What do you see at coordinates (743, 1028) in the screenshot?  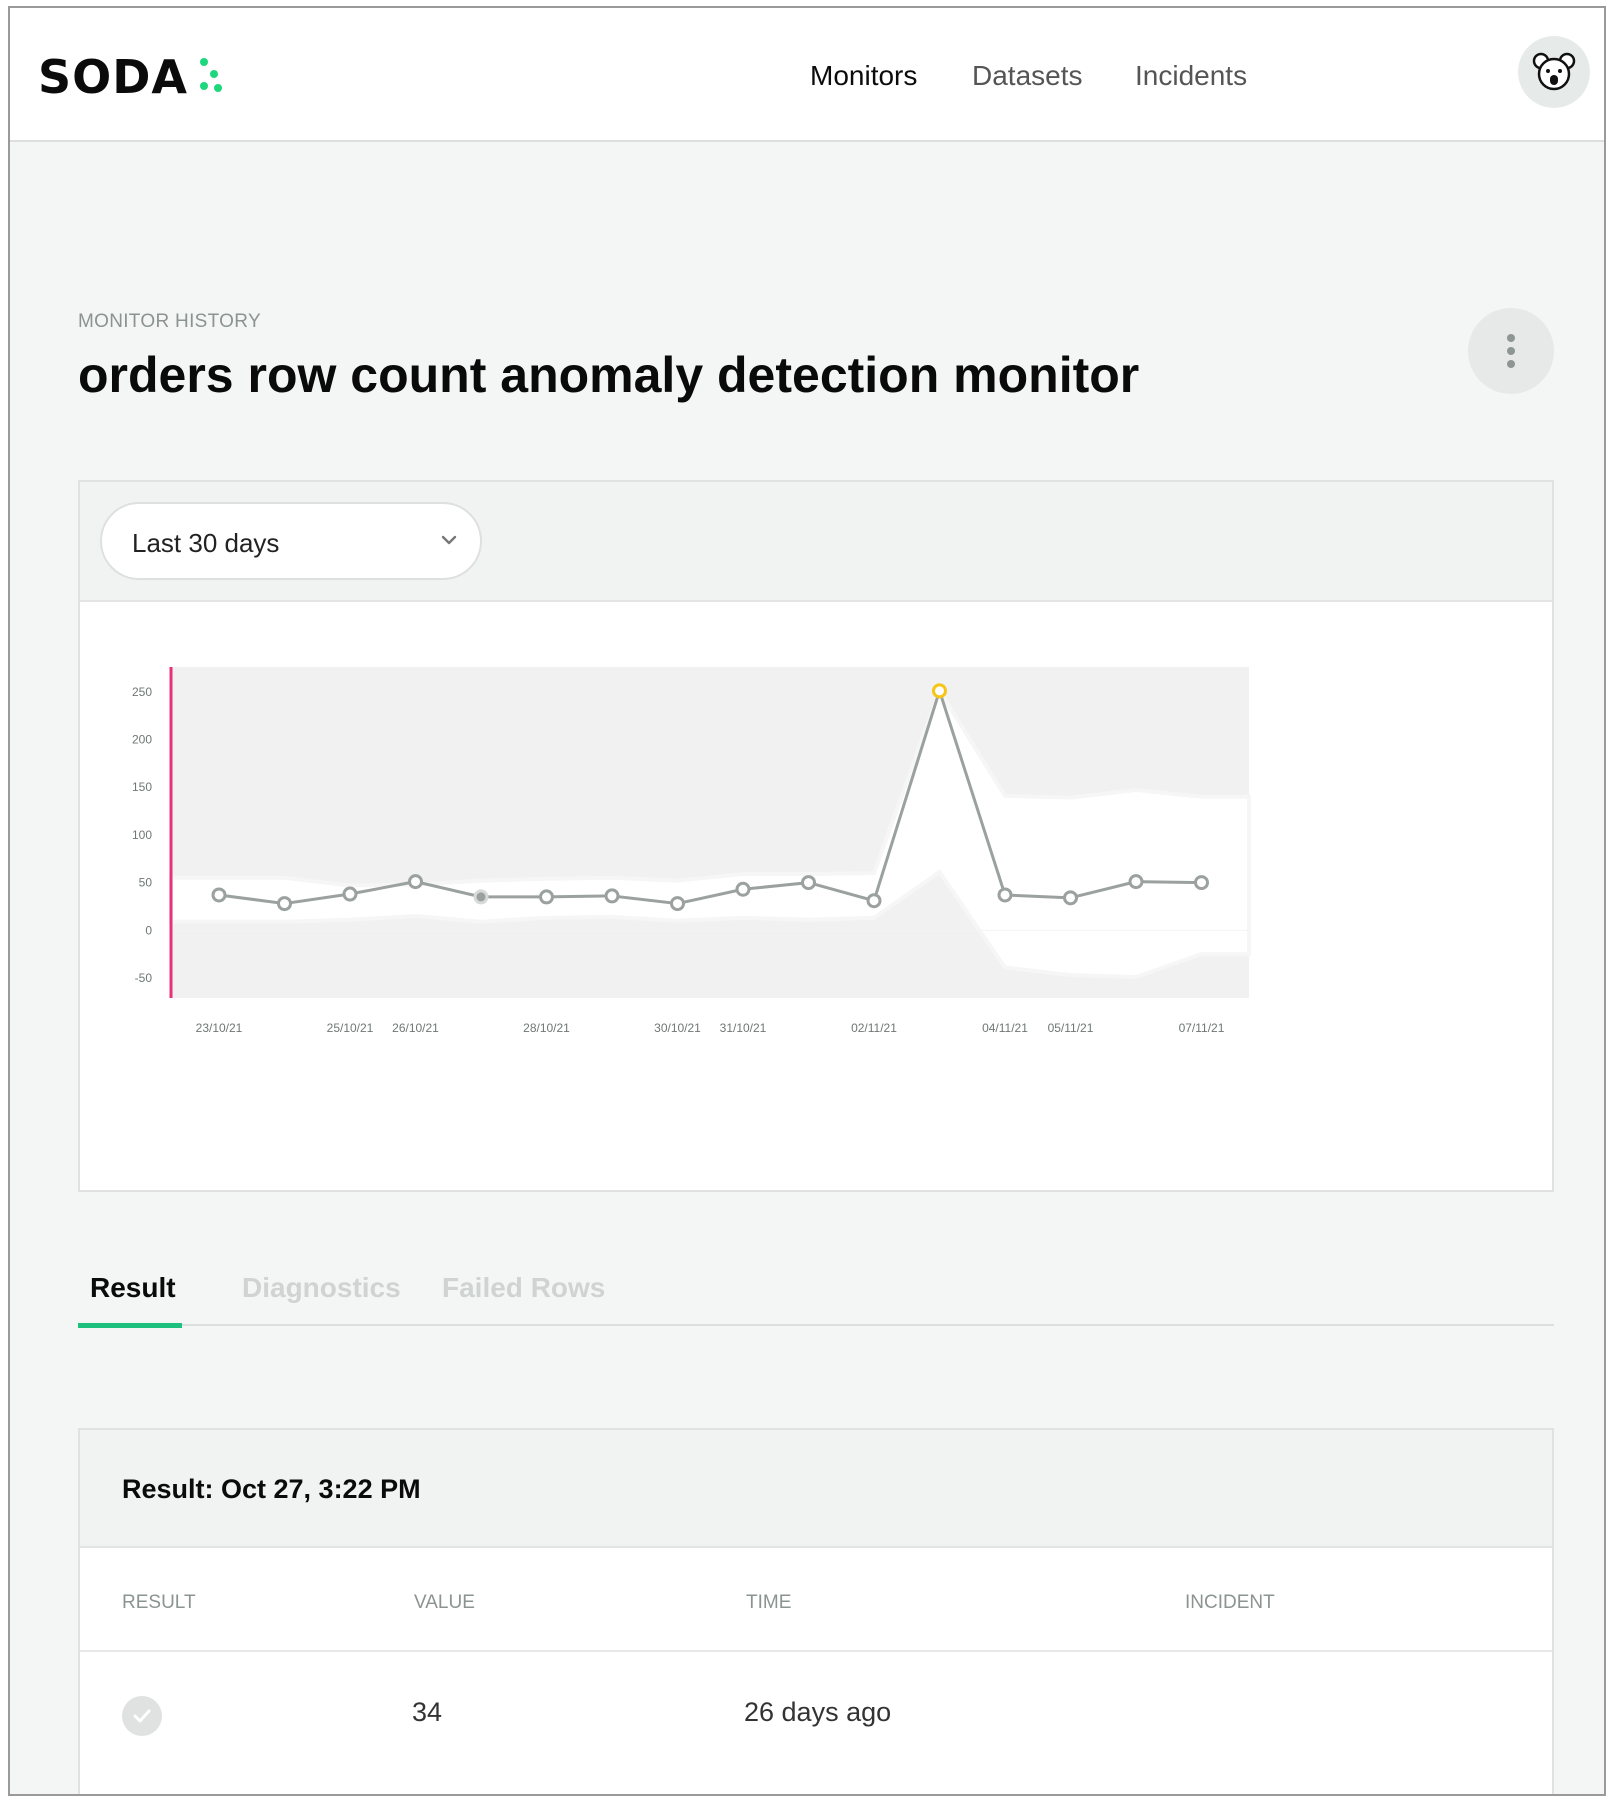 I see `x-tick-label: 31/10/21` at bounding box center [743, 1028].